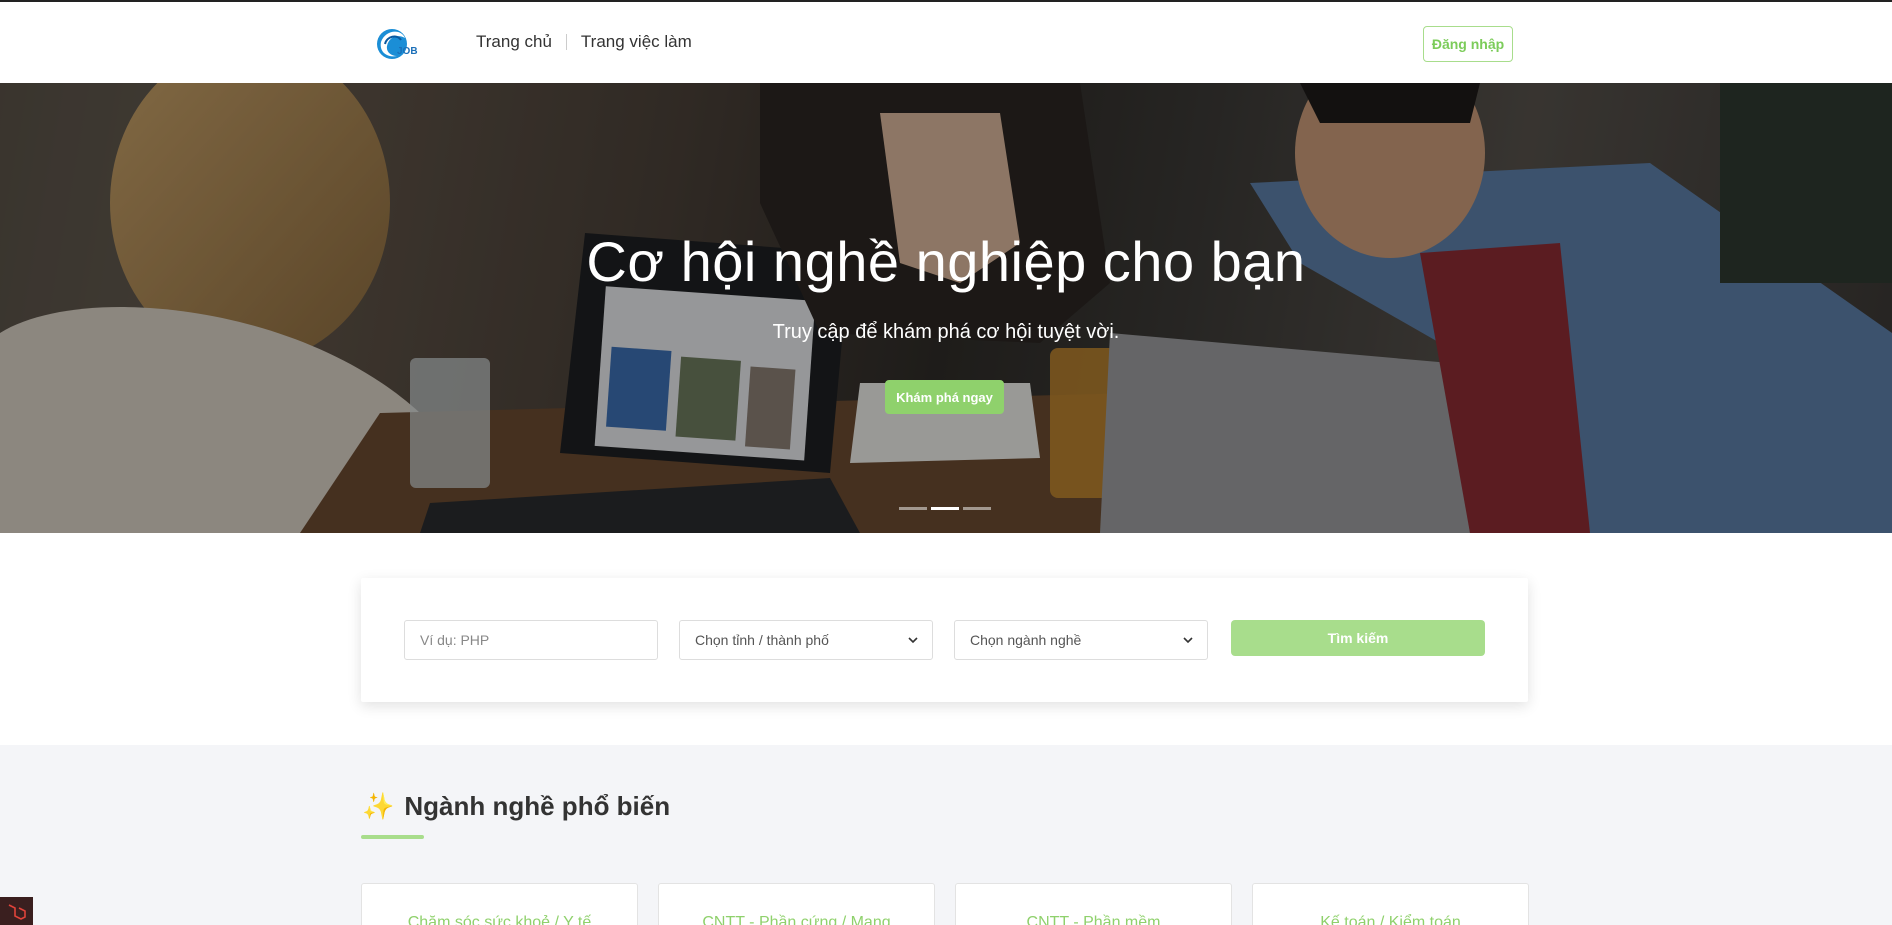  What do you see at coordinates (1468, 44) in the screenshot?
I see `login-button: Đăng nhập` at bounding box center [1468, 44].